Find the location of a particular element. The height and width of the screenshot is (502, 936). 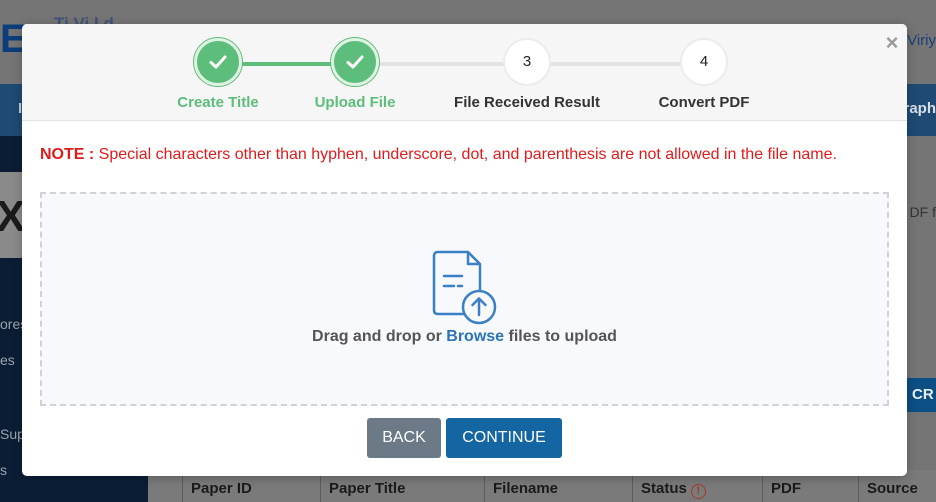

info-icon: ! is located at coordinates (698, 491).